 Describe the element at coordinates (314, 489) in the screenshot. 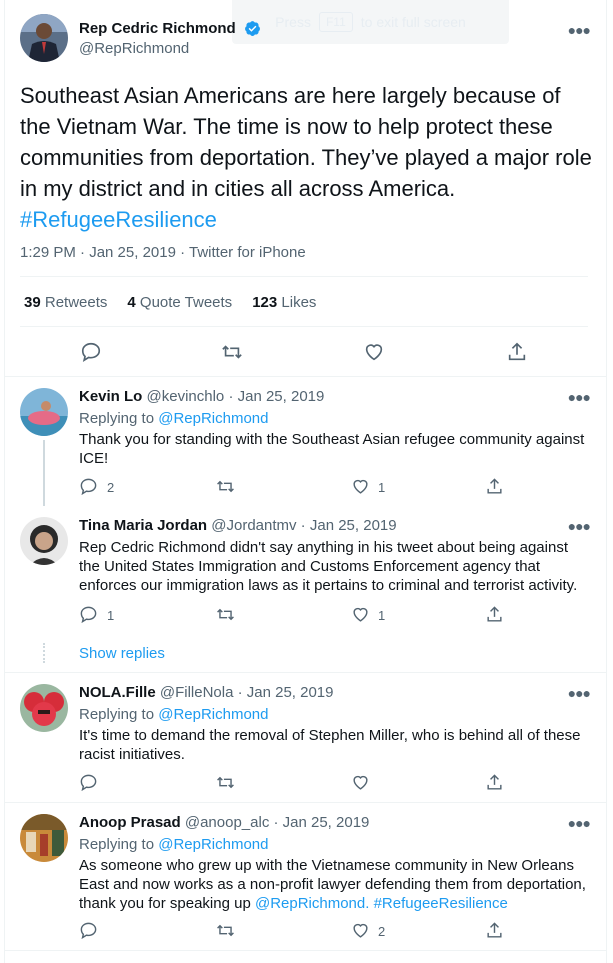

I see `reply-actions: 2 1` at that location.